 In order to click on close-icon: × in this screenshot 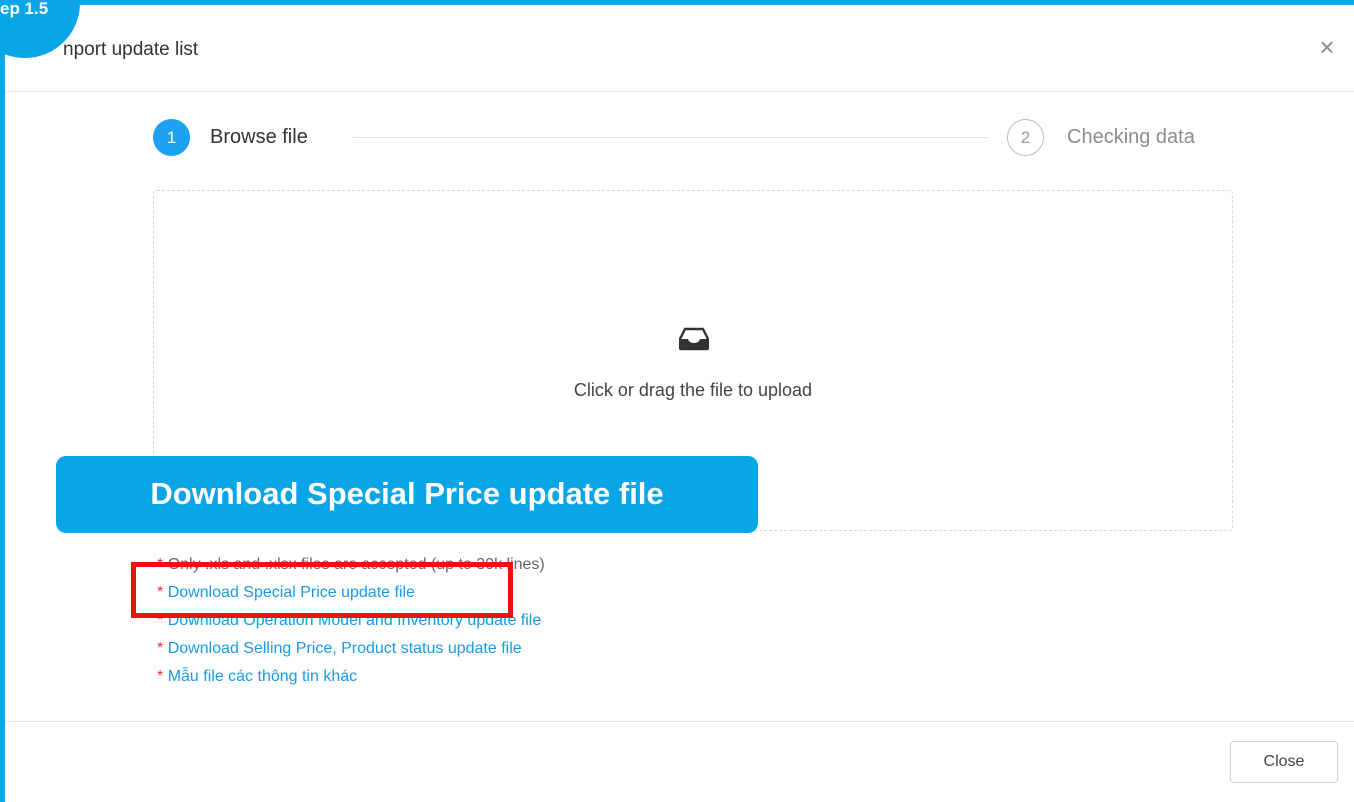, I will do `click(1327, 47)`.